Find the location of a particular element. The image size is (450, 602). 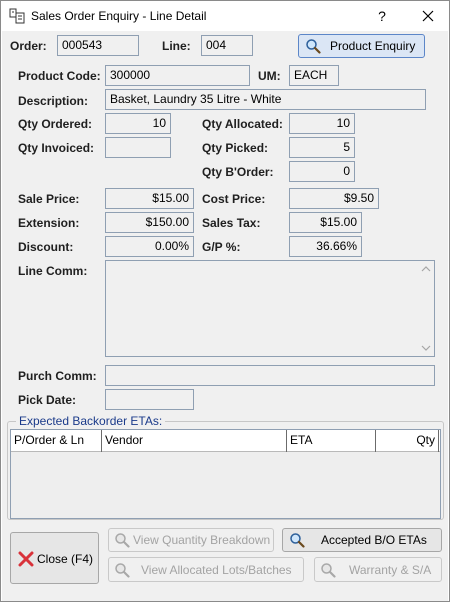

column-header-qty: Qty is located at coordinates (407, 441).